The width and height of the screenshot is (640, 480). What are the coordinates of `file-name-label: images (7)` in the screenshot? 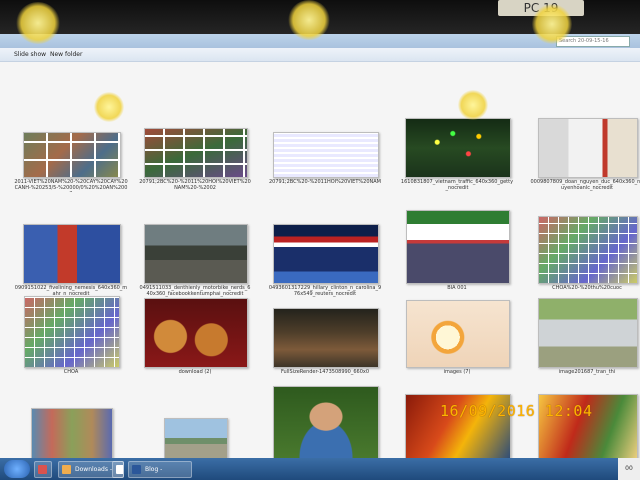 It's located at (457, 375).